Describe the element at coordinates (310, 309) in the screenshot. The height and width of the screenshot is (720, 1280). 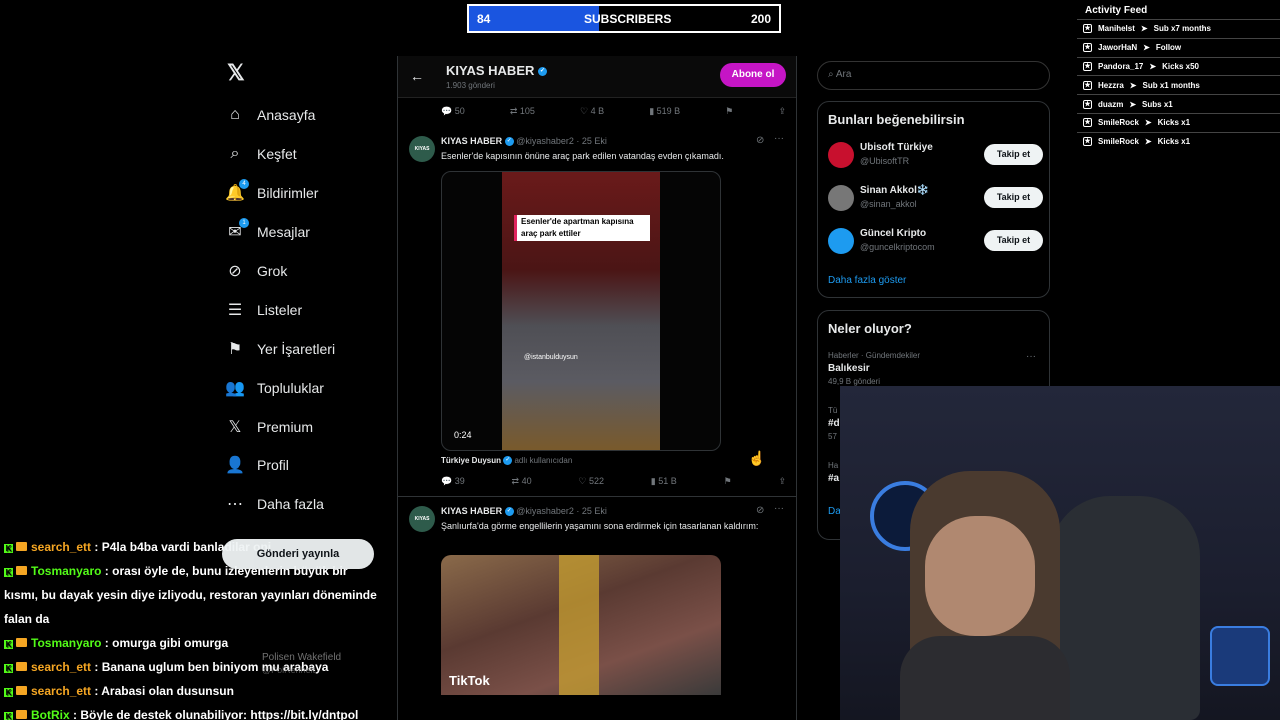
I see `sidebar-item-listeler: ☰ Listeler` at that location.